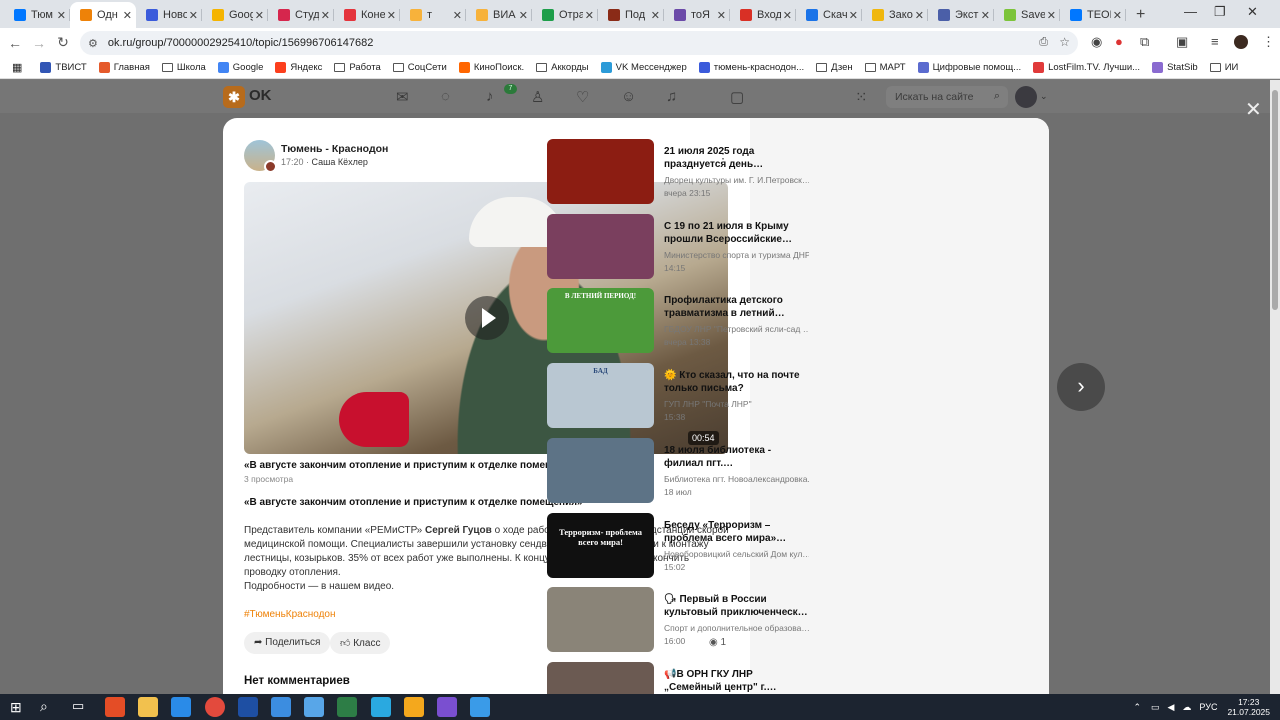 Image resolution: width=1280 pixels, height=720 pixels. I want to click on browser-tab: ВИА ✕, so click(499, 15).